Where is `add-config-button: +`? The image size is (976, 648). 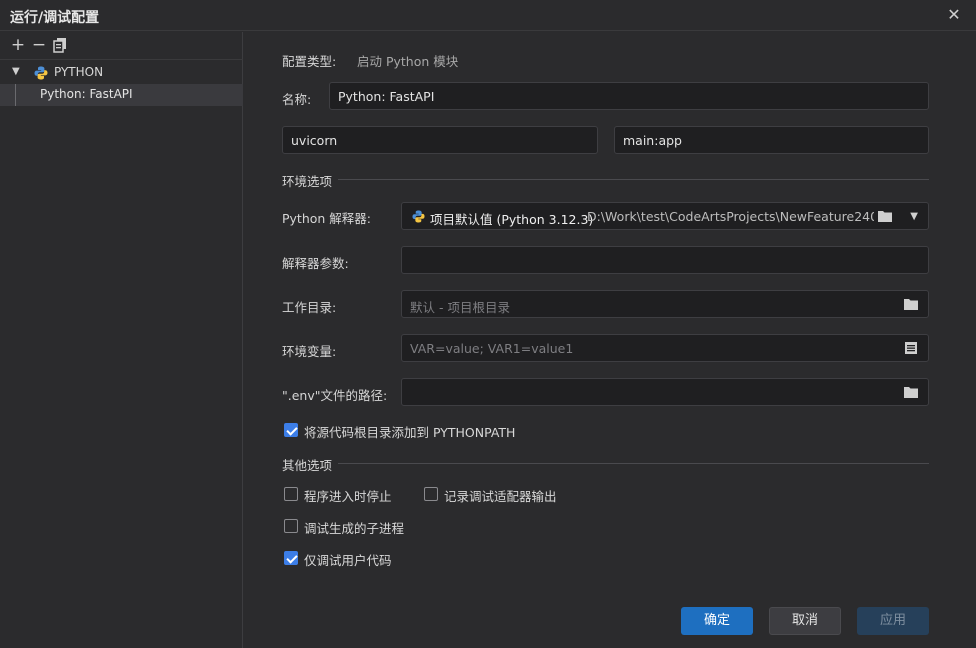 add-config-button: + is located at coordinates (18, 45).